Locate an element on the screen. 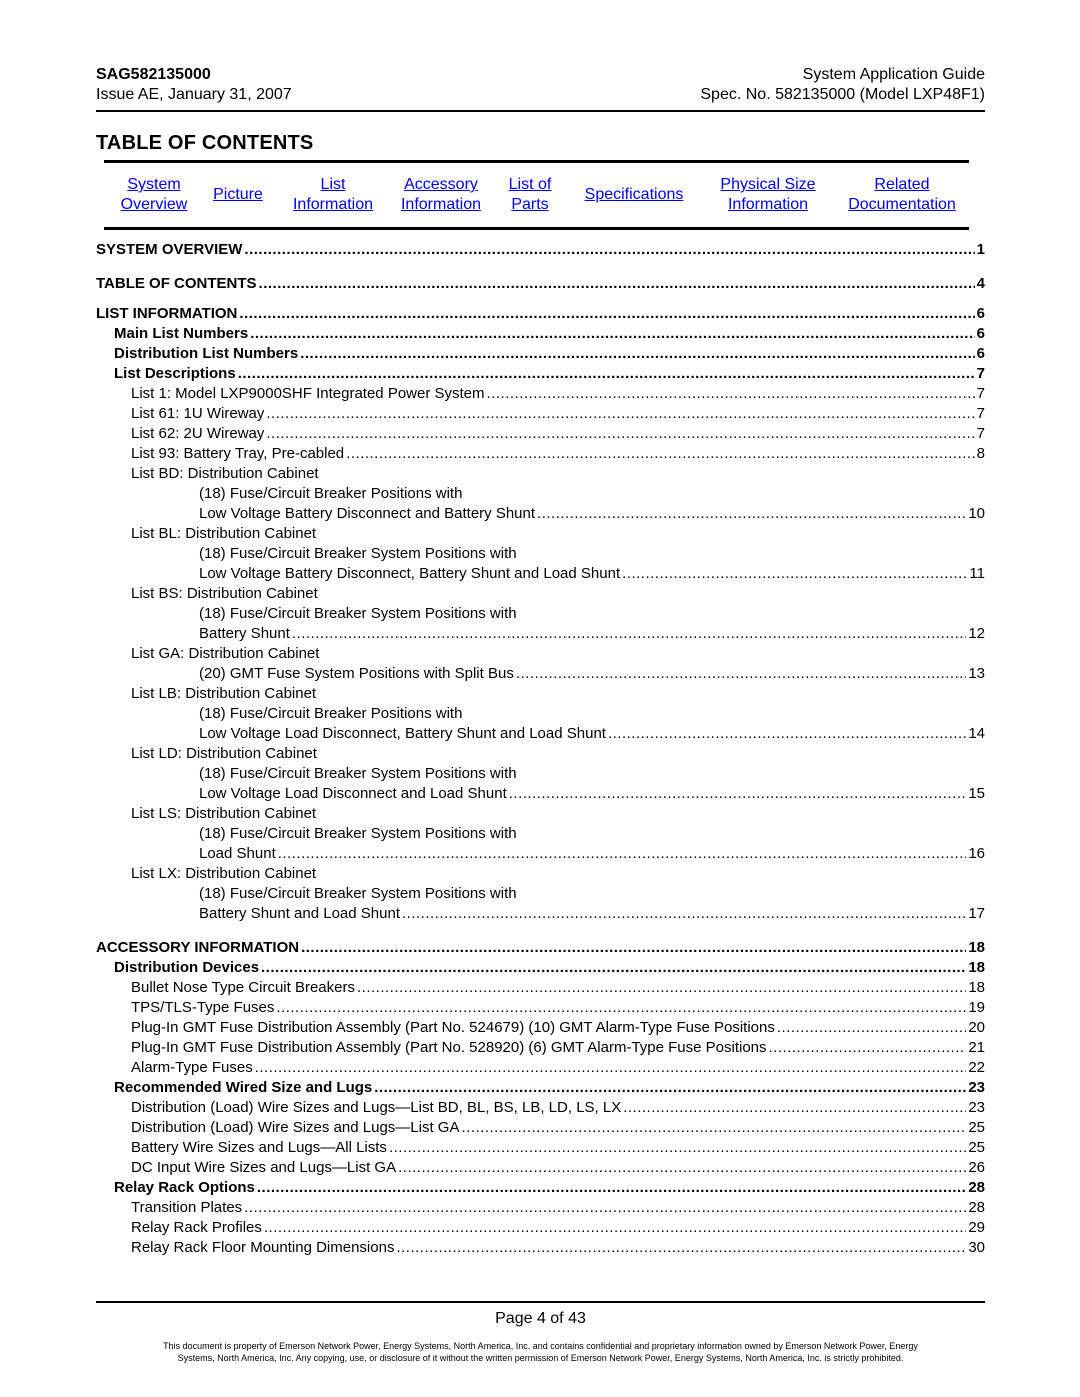  toc-entry-page: 30 is located at coordinates (976, 1247).